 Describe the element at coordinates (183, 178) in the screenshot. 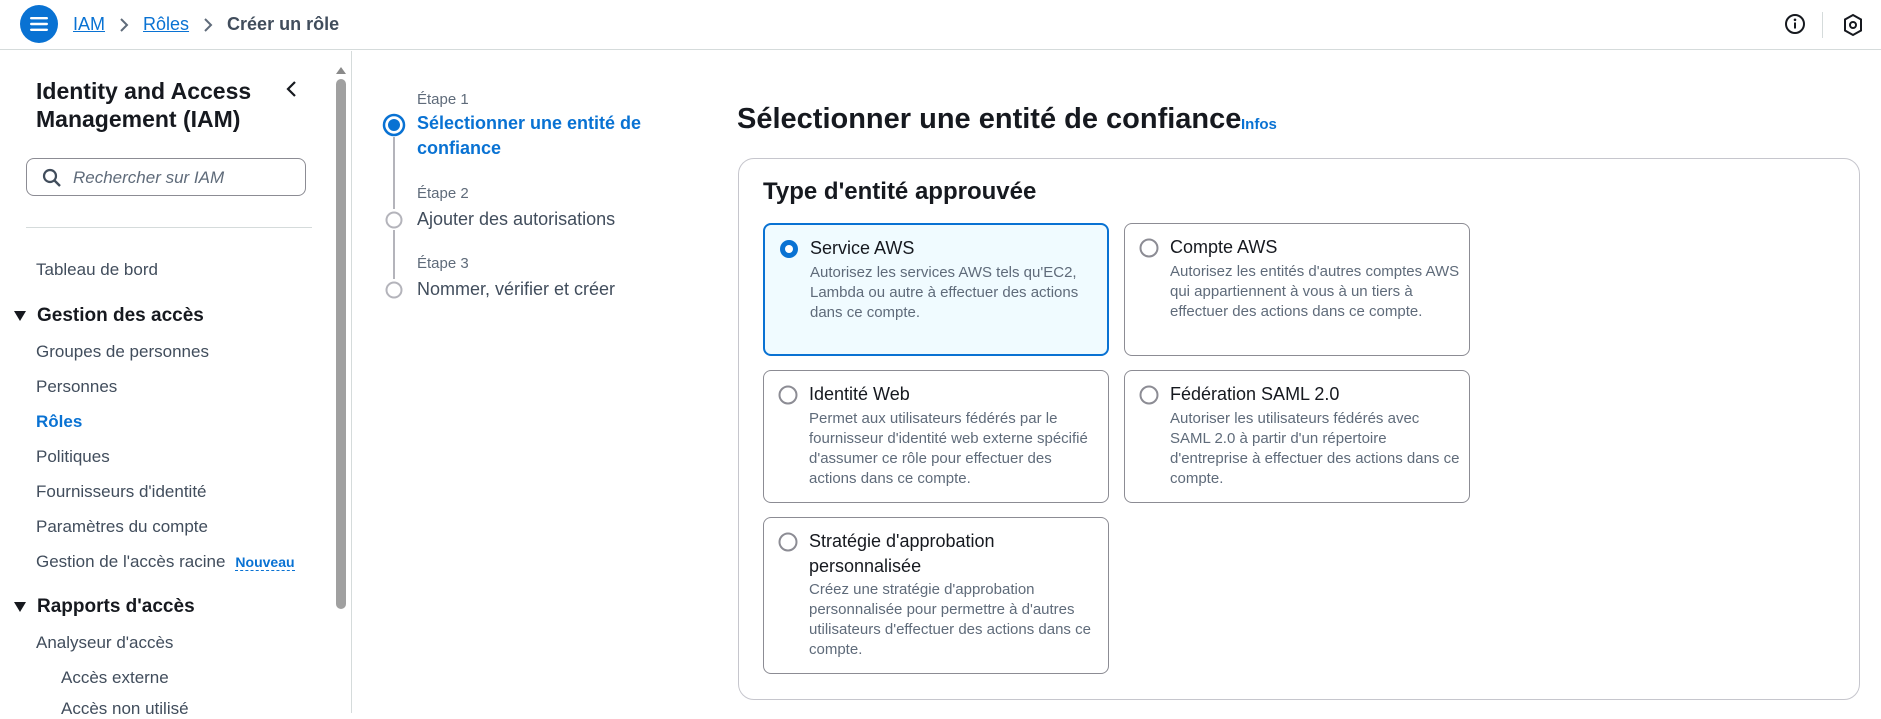

I see `sidebar-search-input` at that location.